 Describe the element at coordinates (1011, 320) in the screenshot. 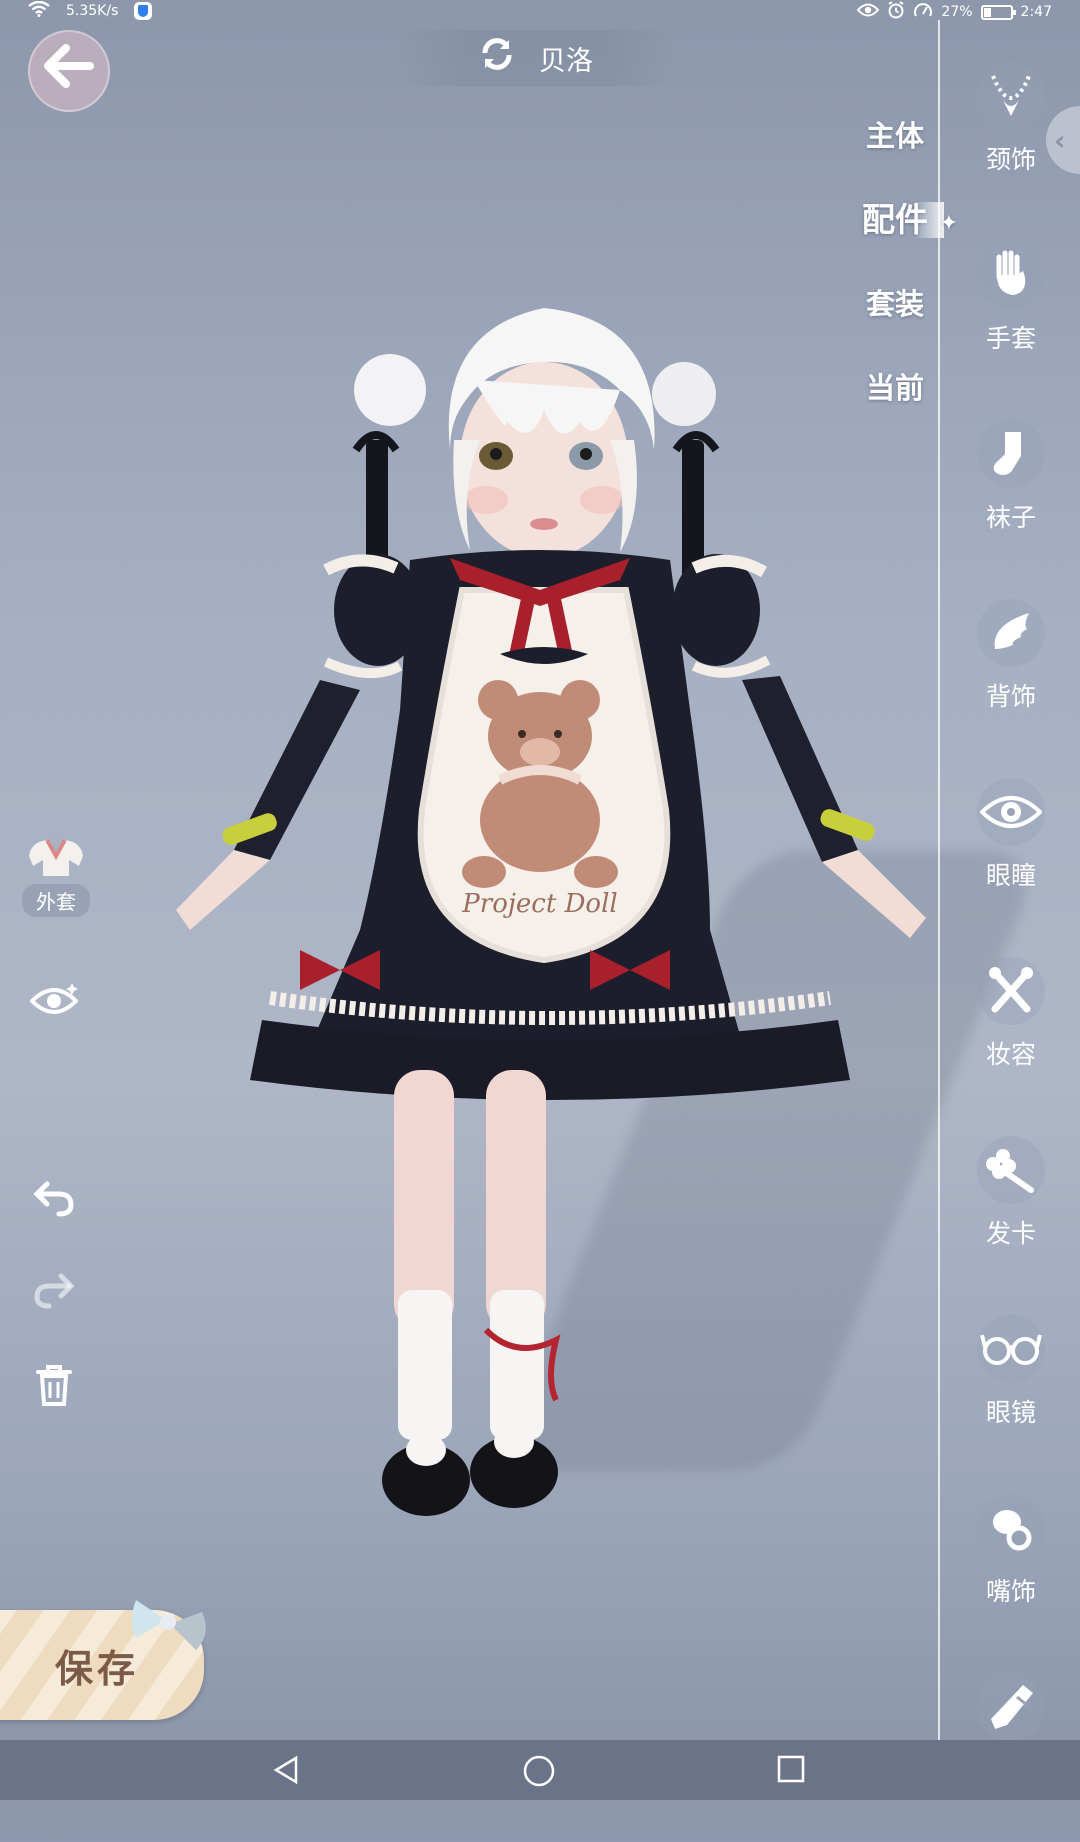

I see `side-item-gloves: 手套` at that location.